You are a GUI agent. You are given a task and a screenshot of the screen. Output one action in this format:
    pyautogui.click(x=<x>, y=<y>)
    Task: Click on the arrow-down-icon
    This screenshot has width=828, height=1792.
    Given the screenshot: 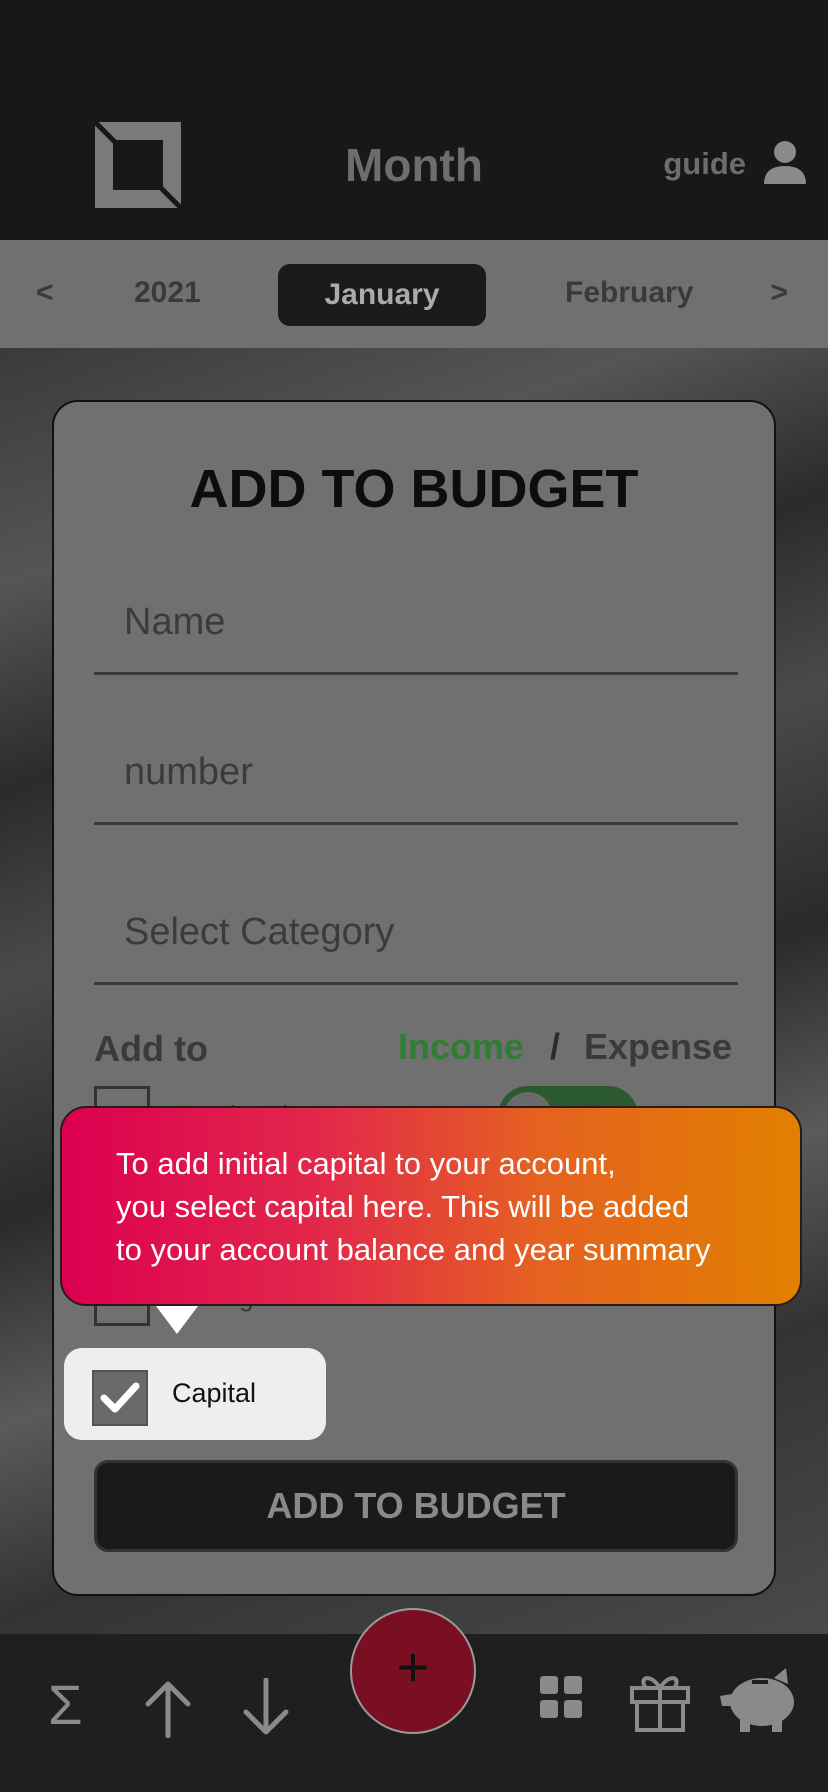 What is the action you would take?
    pyautogui.click(x=266, y=1708)
    